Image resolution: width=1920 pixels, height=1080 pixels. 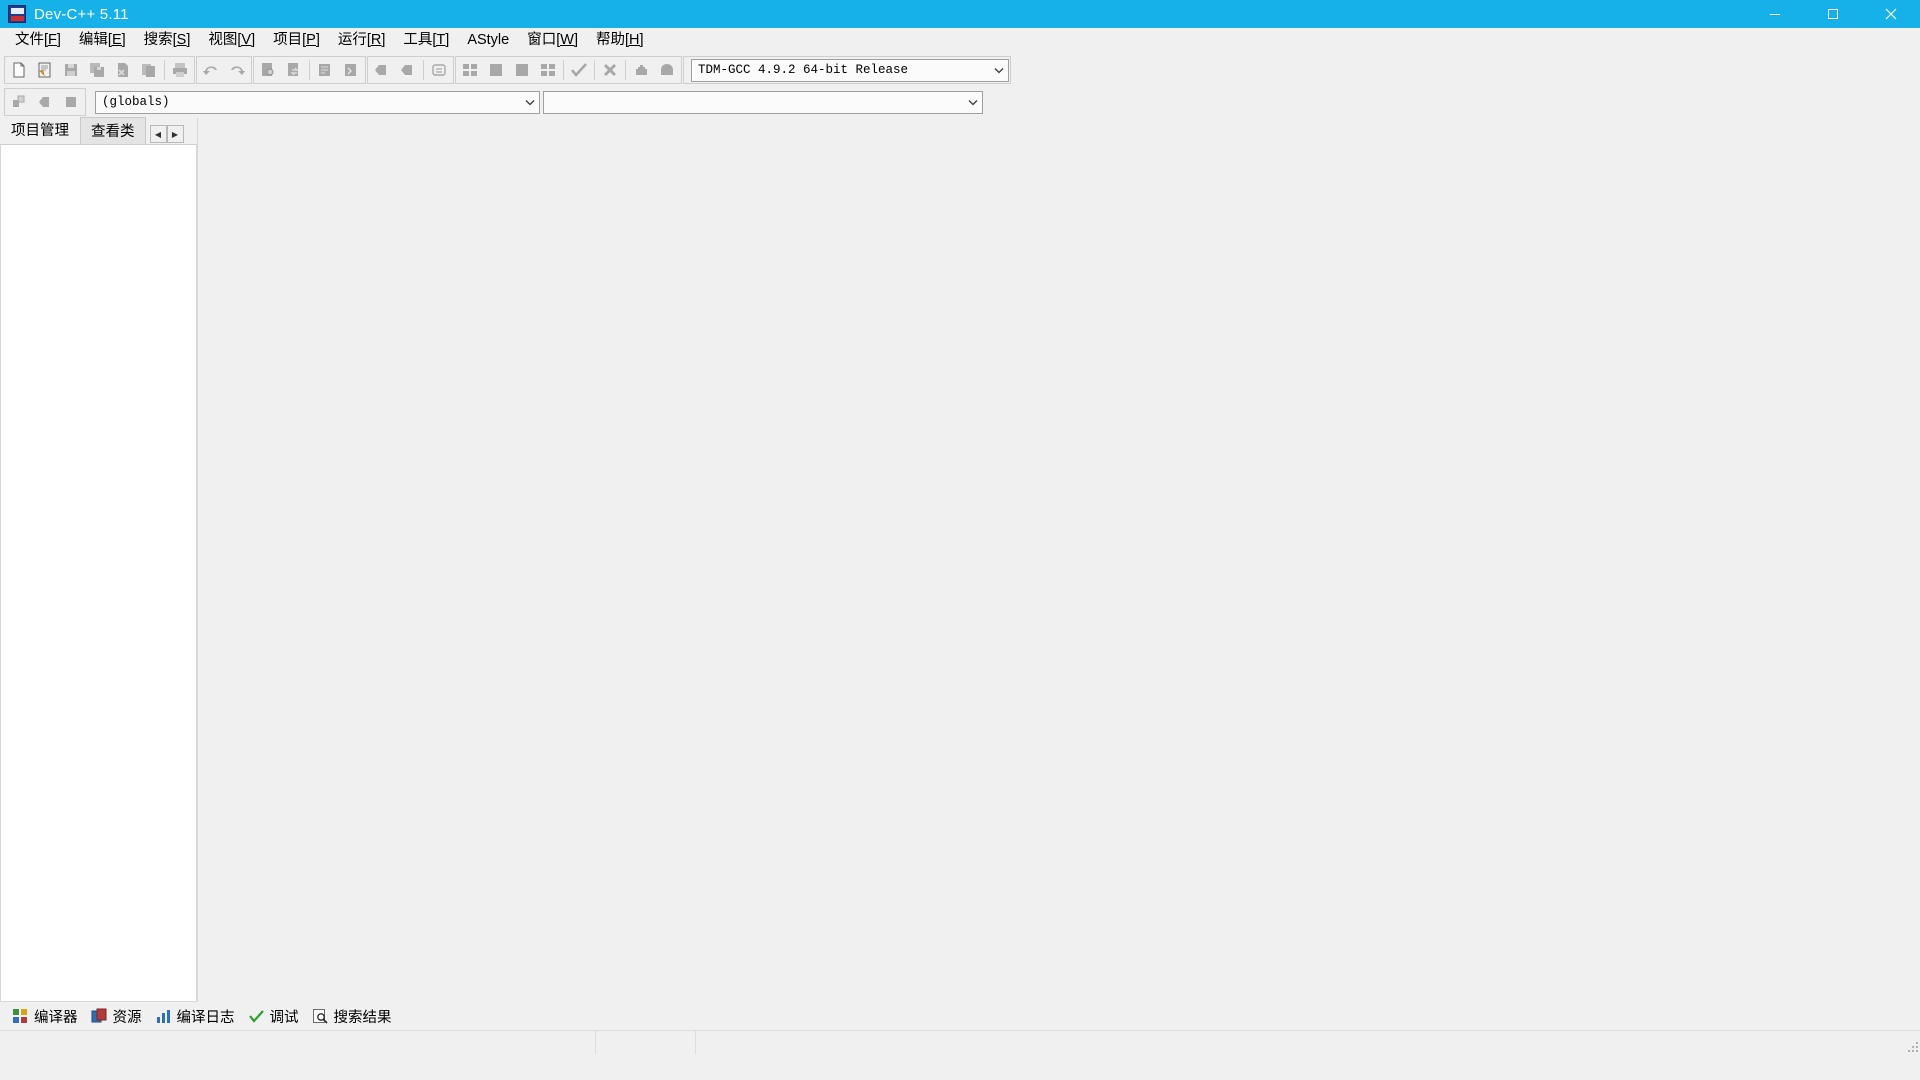 What do you see at coordinates (98, 1015) in the screenshot?
I see `resources-icon` at bounding box center [98, 1015].